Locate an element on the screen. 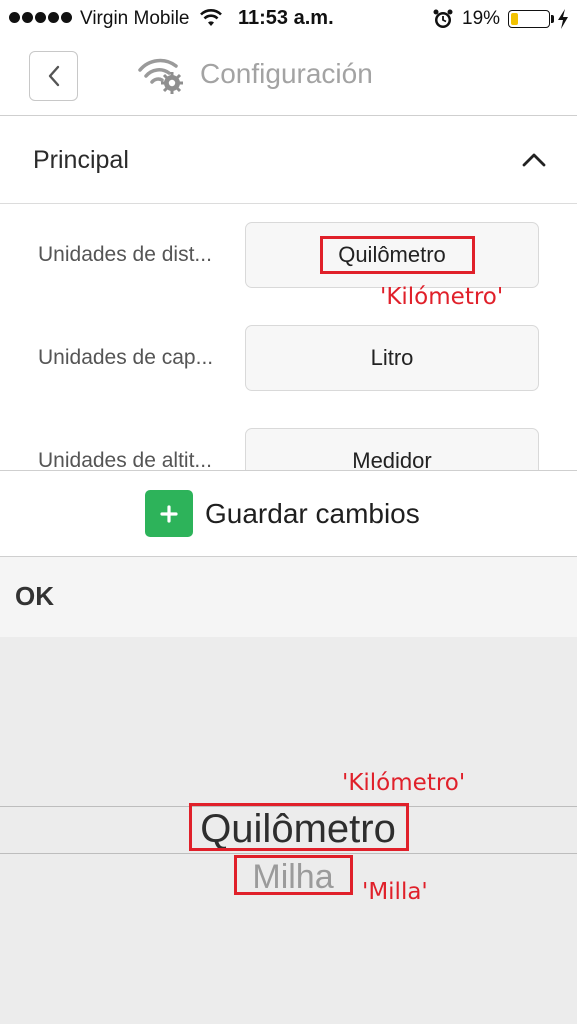  chevron-left-icon is located at coordinates (53, 76).